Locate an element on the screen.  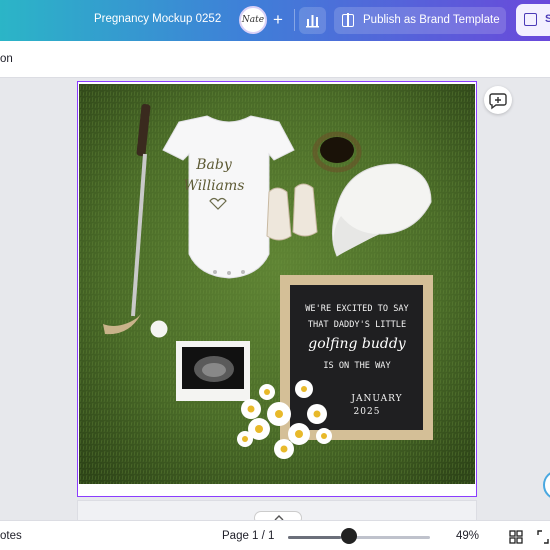
bar-chart-icon is located at coordinates (312, 21).